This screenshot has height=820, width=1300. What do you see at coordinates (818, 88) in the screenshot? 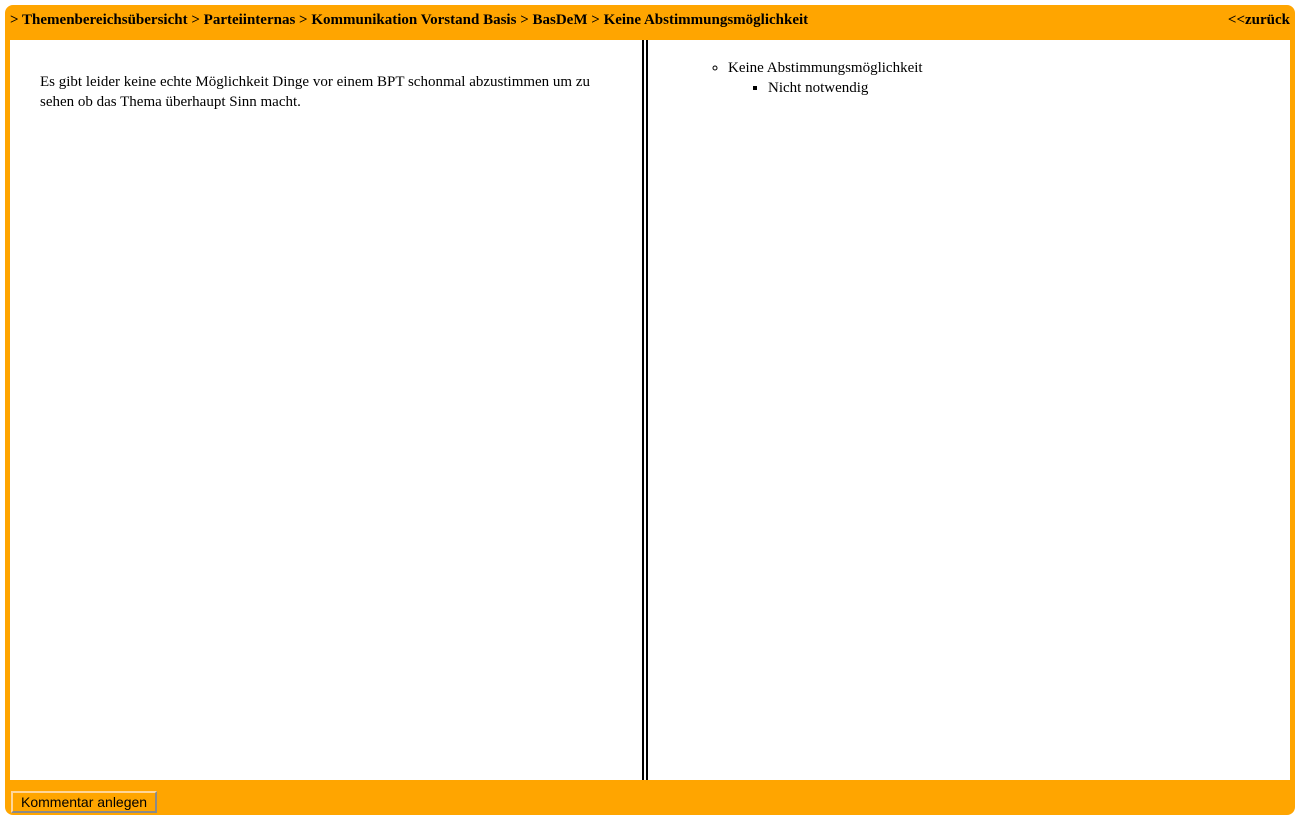
I see `tree-child-label: Nicht notwendig` at bounding box center [818, 88].